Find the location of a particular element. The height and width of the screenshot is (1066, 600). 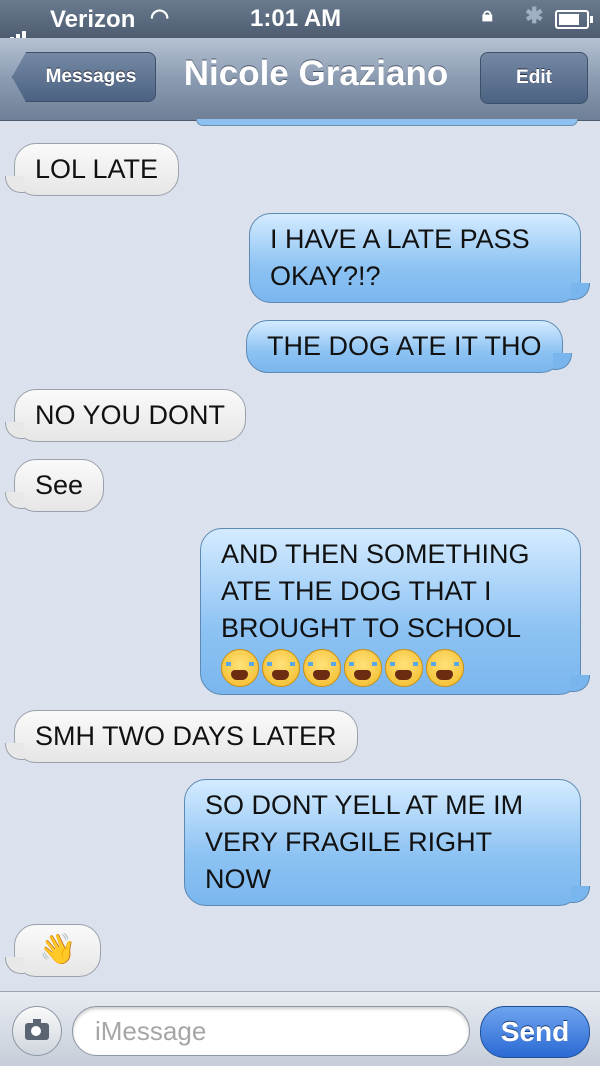

send-button: Send is located at coordinates (535, 1032).